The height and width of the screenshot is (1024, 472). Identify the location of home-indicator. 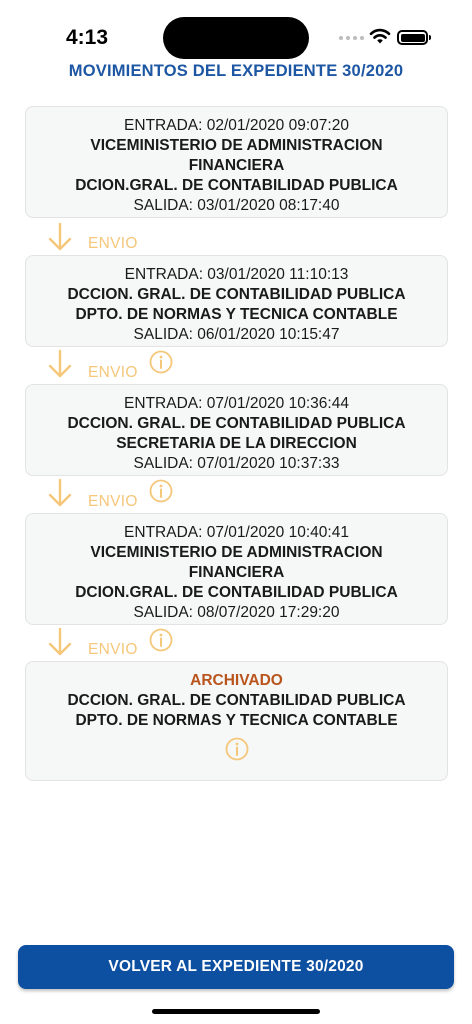
(236, 1011).